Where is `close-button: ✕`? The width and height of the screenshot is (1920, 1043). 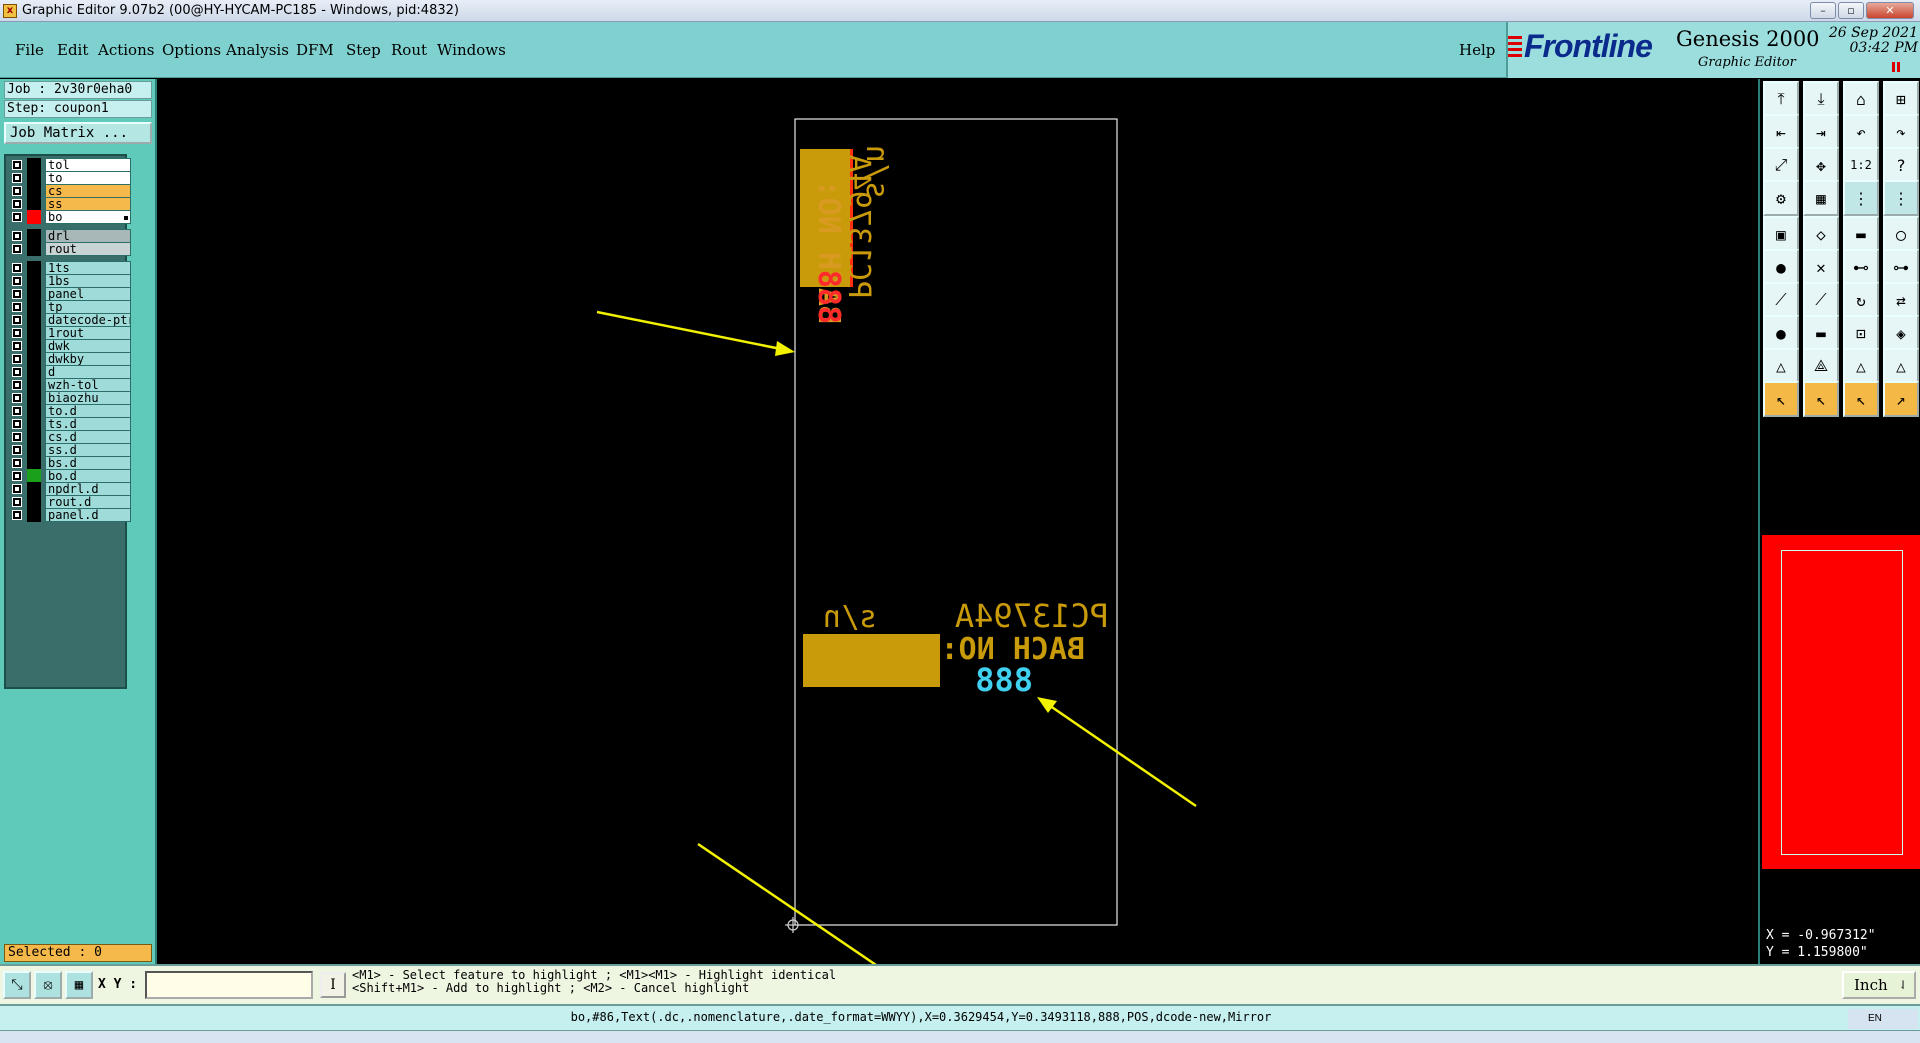
close-button: ✕ is located at coordinates (1890, 10).